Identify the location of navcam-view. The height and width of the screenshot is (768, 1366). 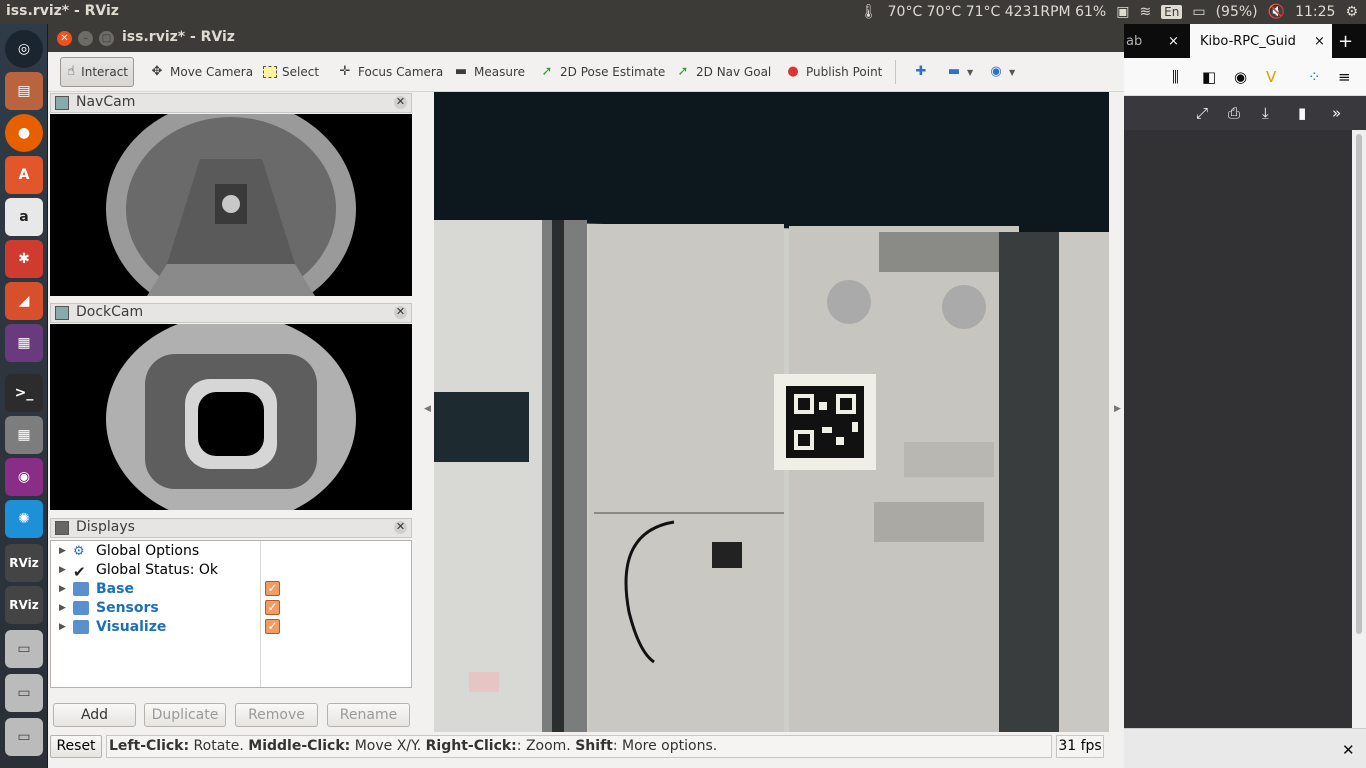
(231, 205).